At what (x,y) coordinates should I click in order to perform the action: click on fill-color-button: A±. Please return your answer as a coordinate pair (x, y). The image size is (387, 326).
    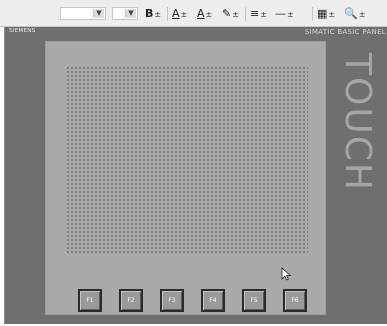
    Looking at the image, I should click on (204, 14).